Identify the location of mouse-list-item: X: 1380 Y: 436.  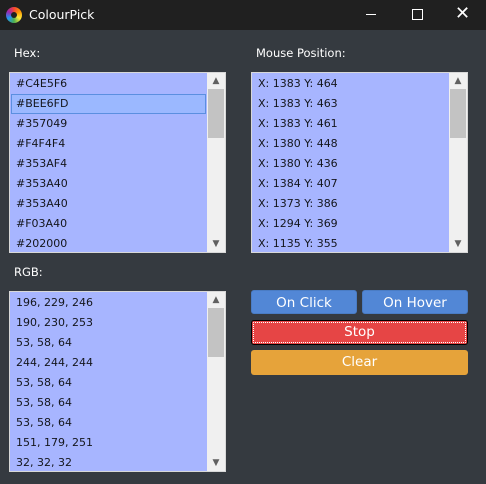
(350, 164).